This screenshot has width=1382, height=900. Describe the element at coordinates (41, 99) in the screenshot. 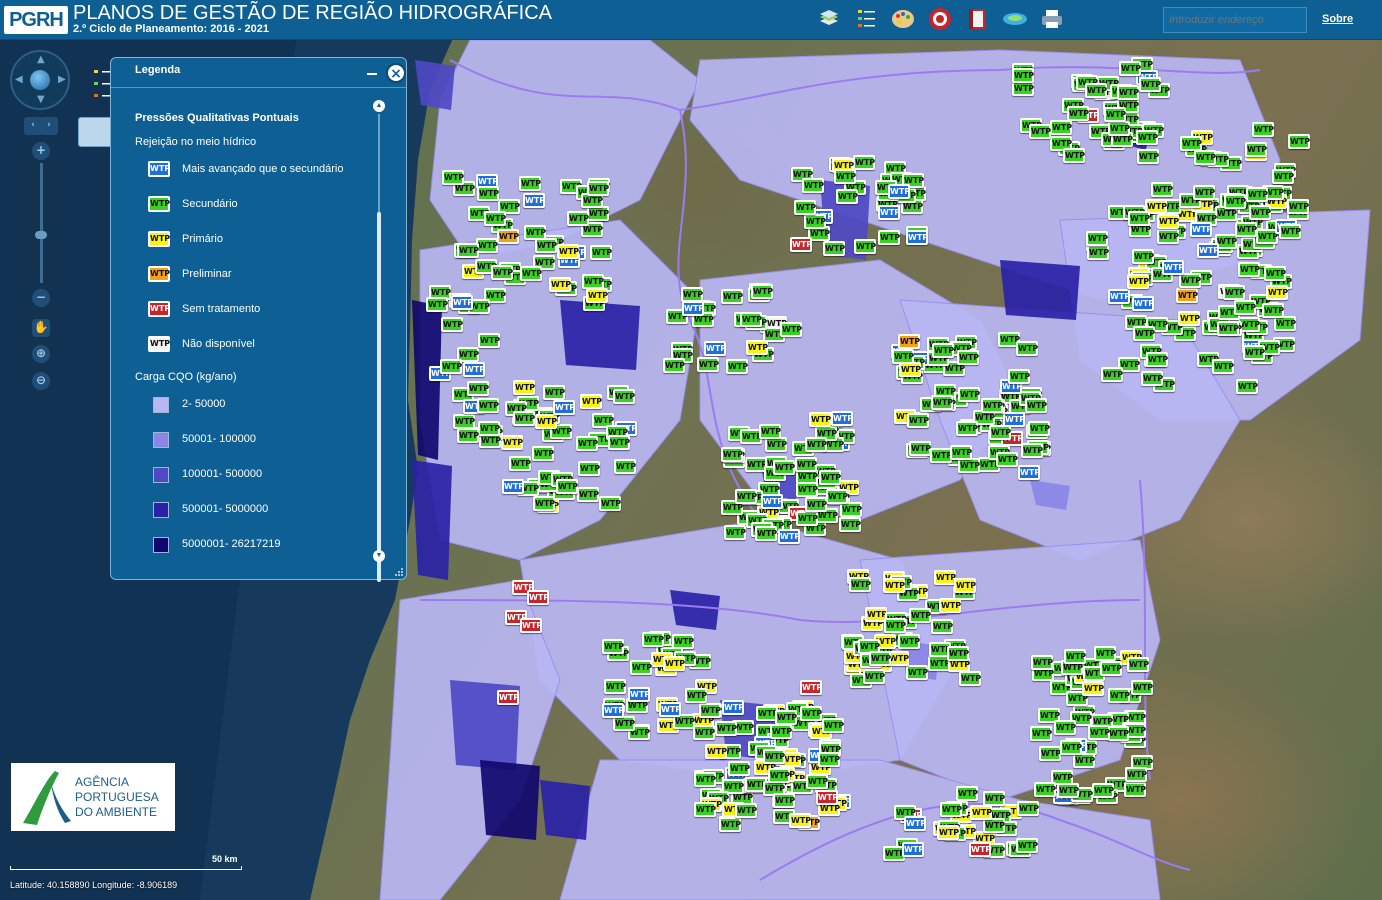

I see `pan-down-icon: ▼` at that location.